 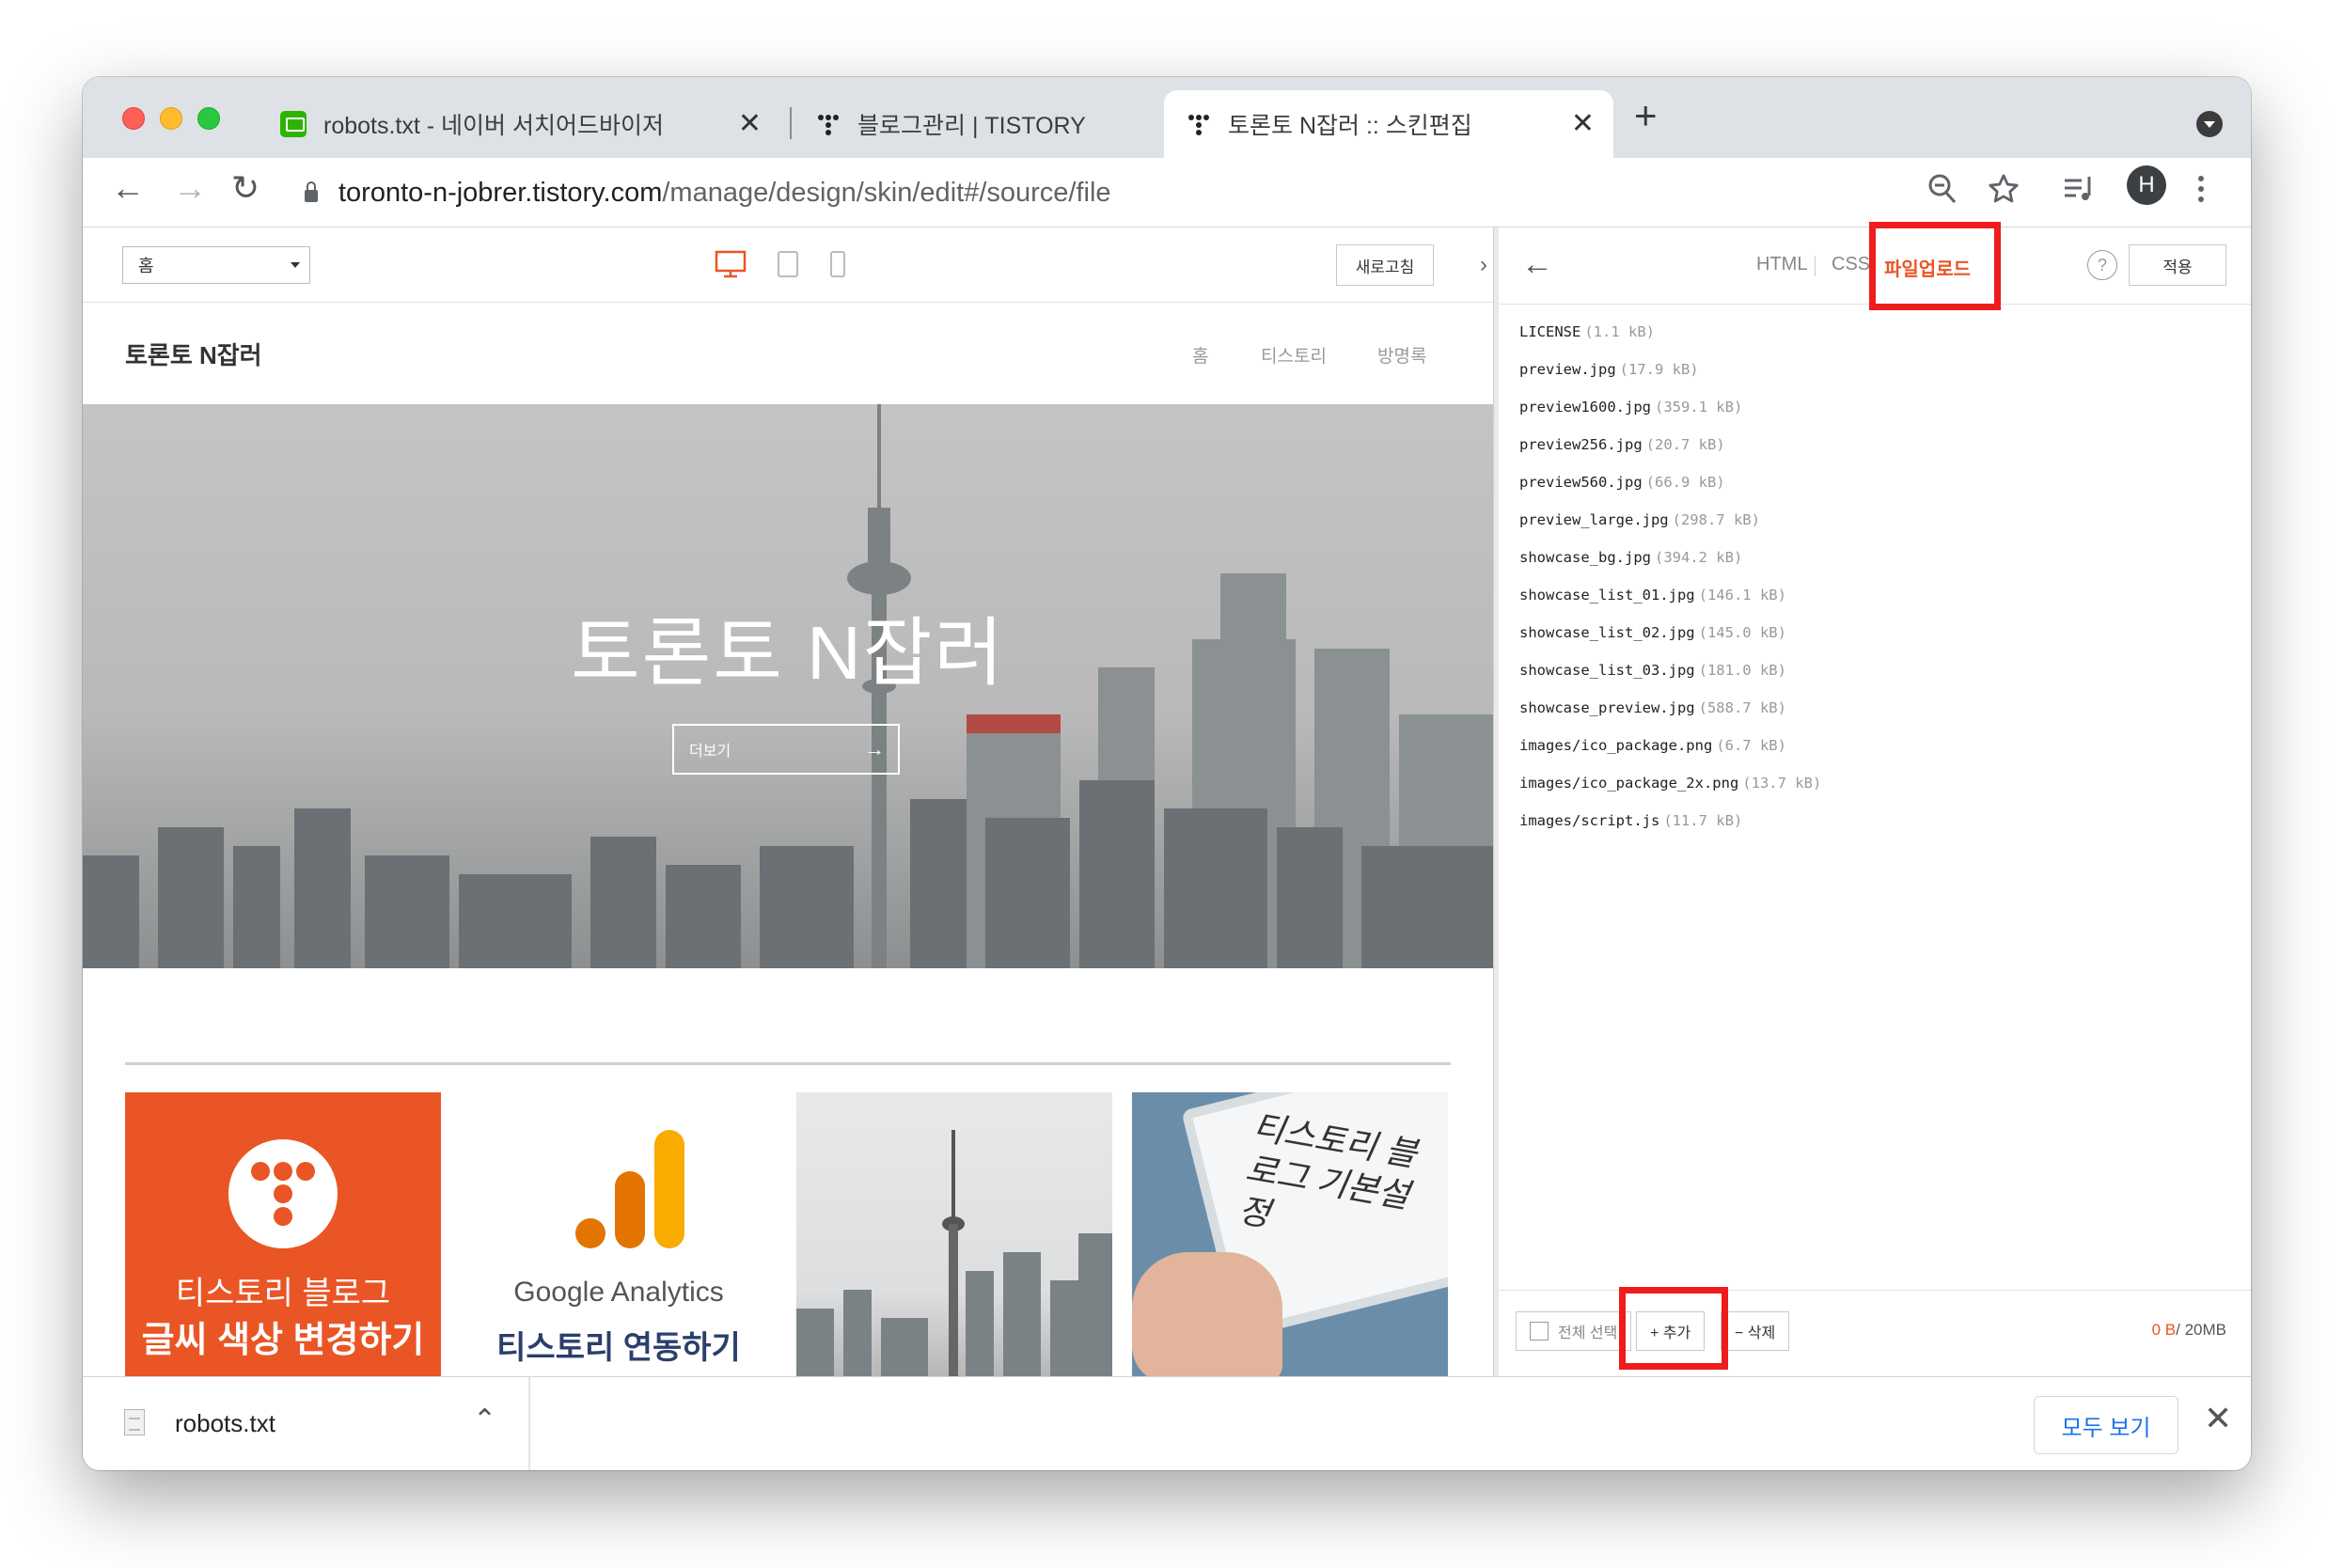 What do you see at coordinates (1659, 369) in the screenshot?
I see `file-size: (17.9 kB)` at bounding box center [1659, 369].